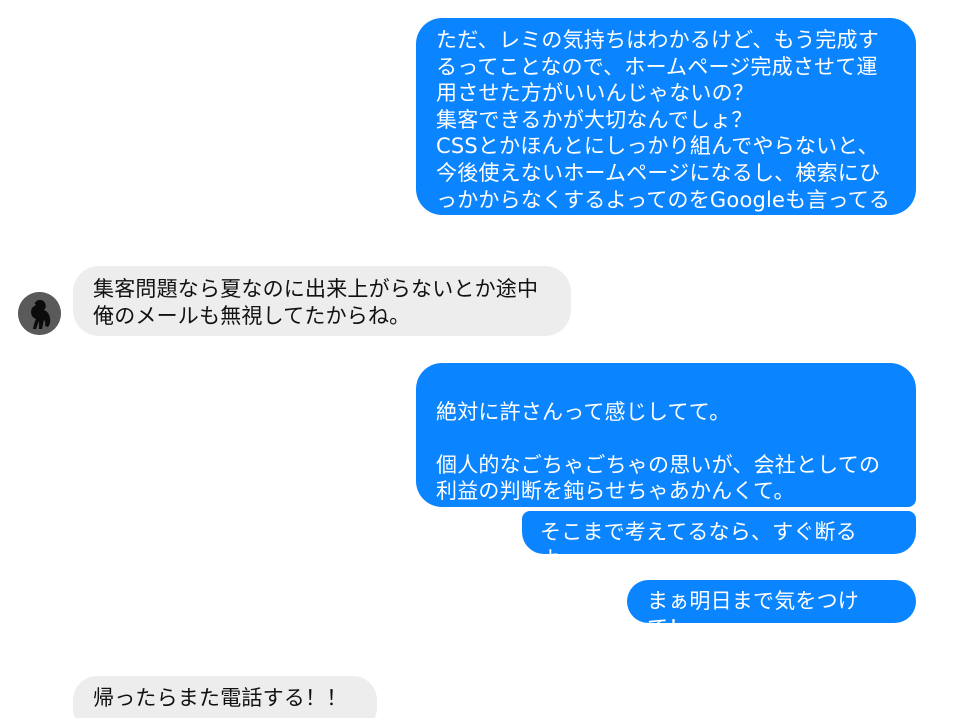 This screenshot has height=718, width=960. What do you see at coordinates (719, 541) in the screenshot?
I see `outgoing-message-bubble: そこまで考えてるなら、すぐ断るよ。` at bounding box center [719, 541].